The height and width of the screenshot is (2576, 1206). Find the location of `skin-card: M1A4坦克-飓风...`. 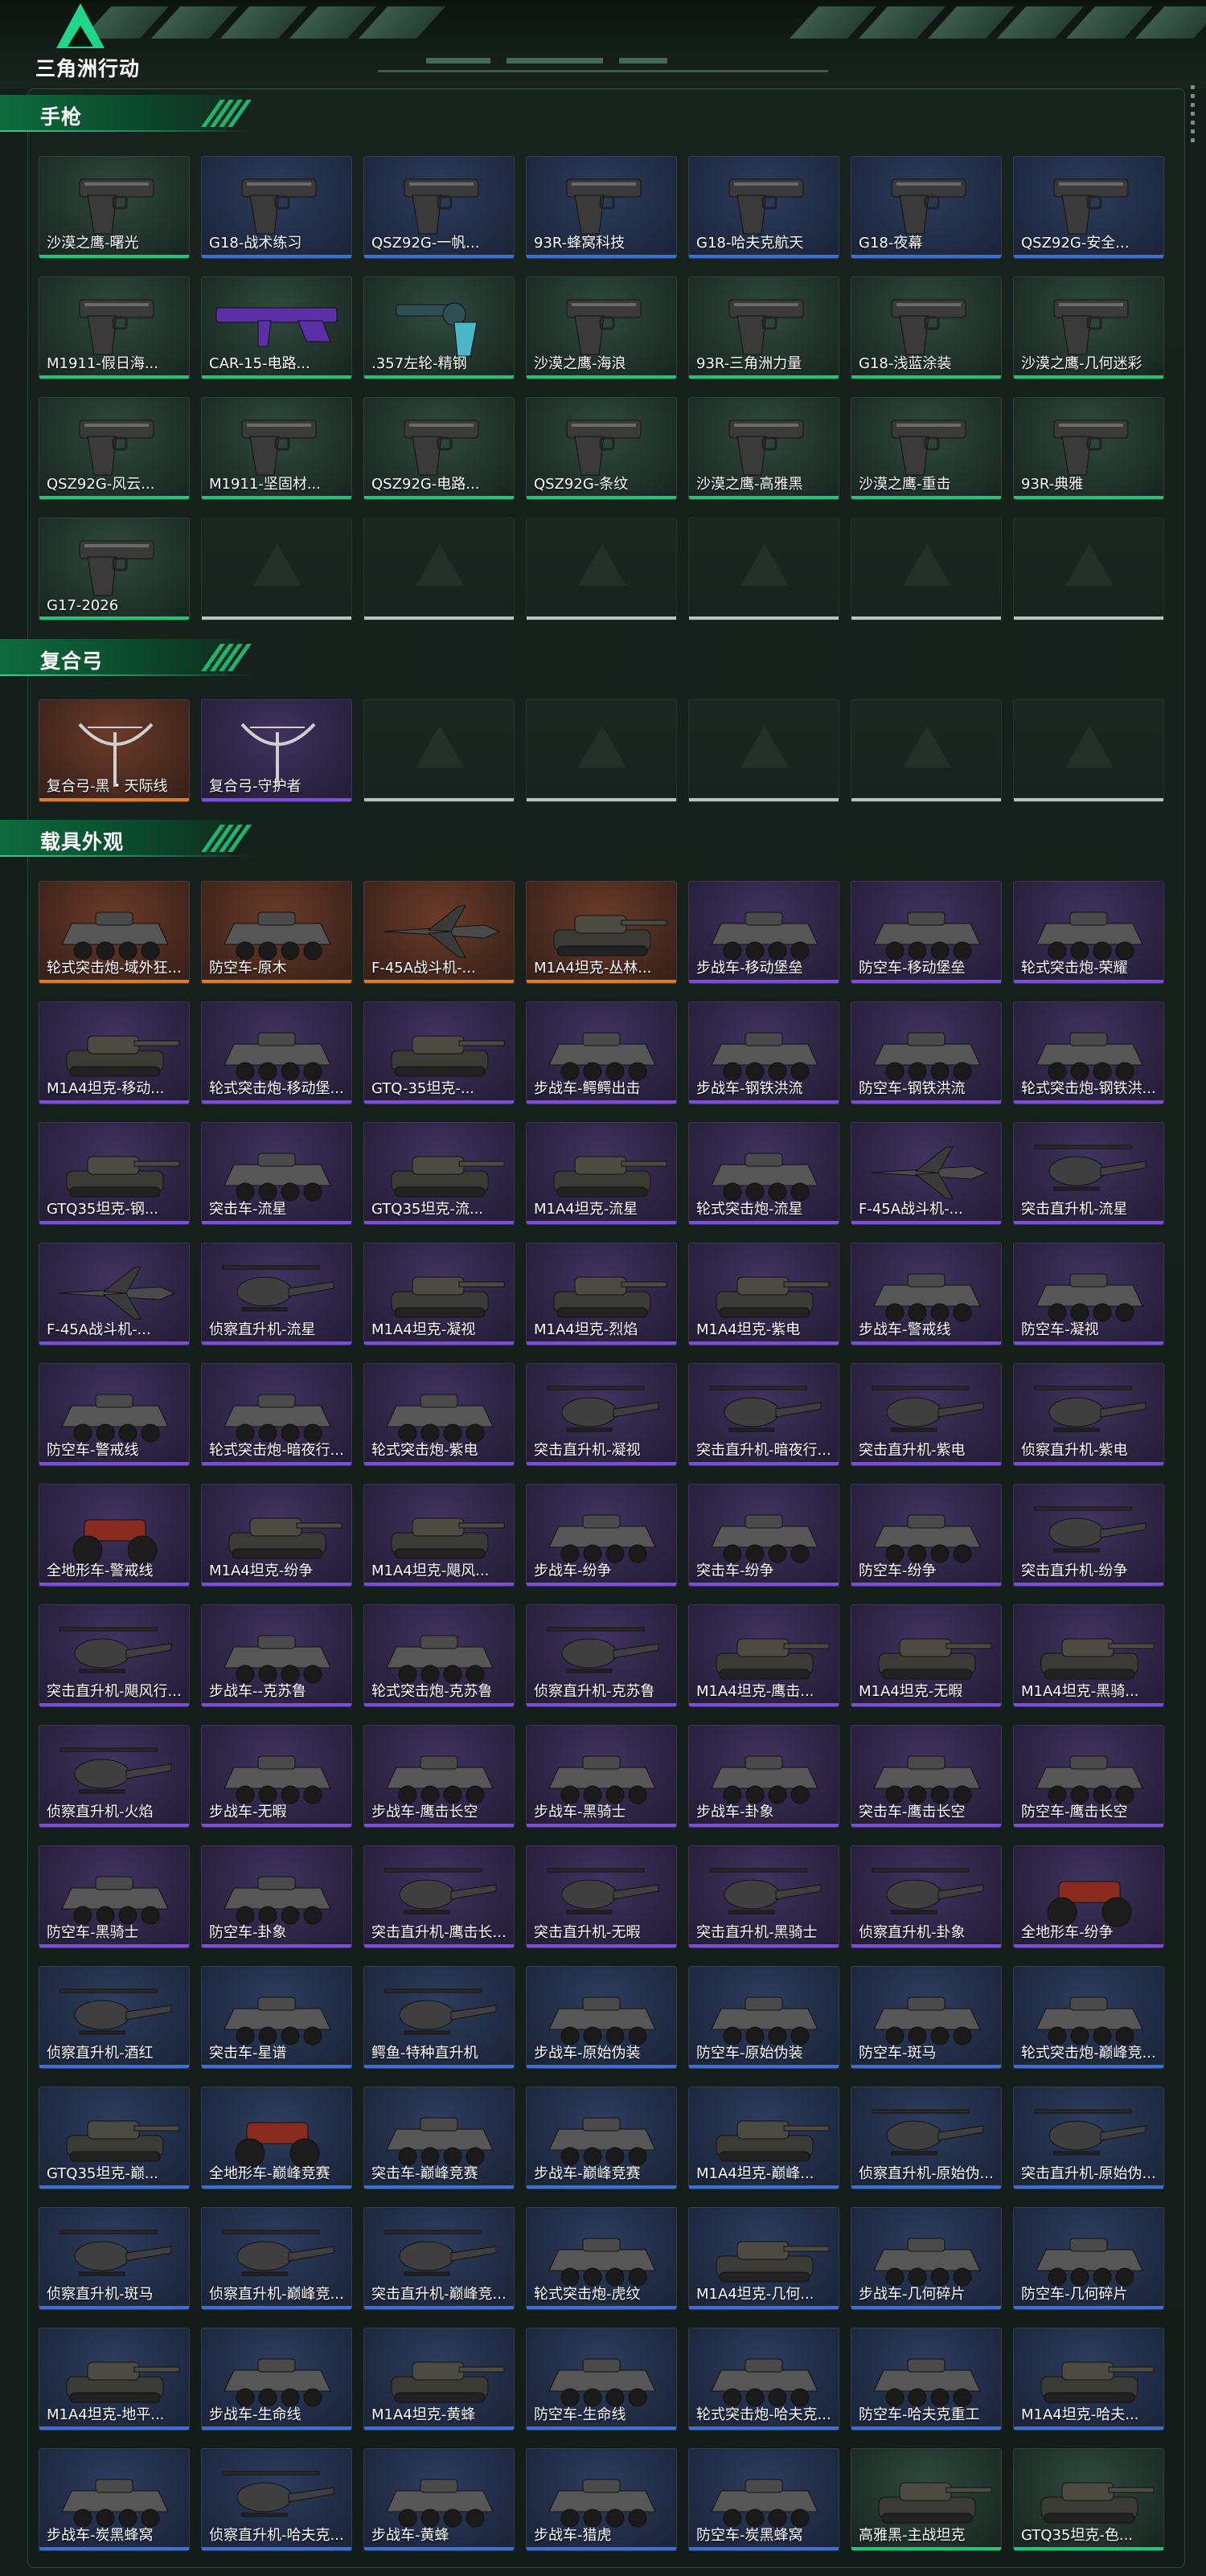

skin-card: M1A4坦克-飓风... is located at coordinates (439, 1535).